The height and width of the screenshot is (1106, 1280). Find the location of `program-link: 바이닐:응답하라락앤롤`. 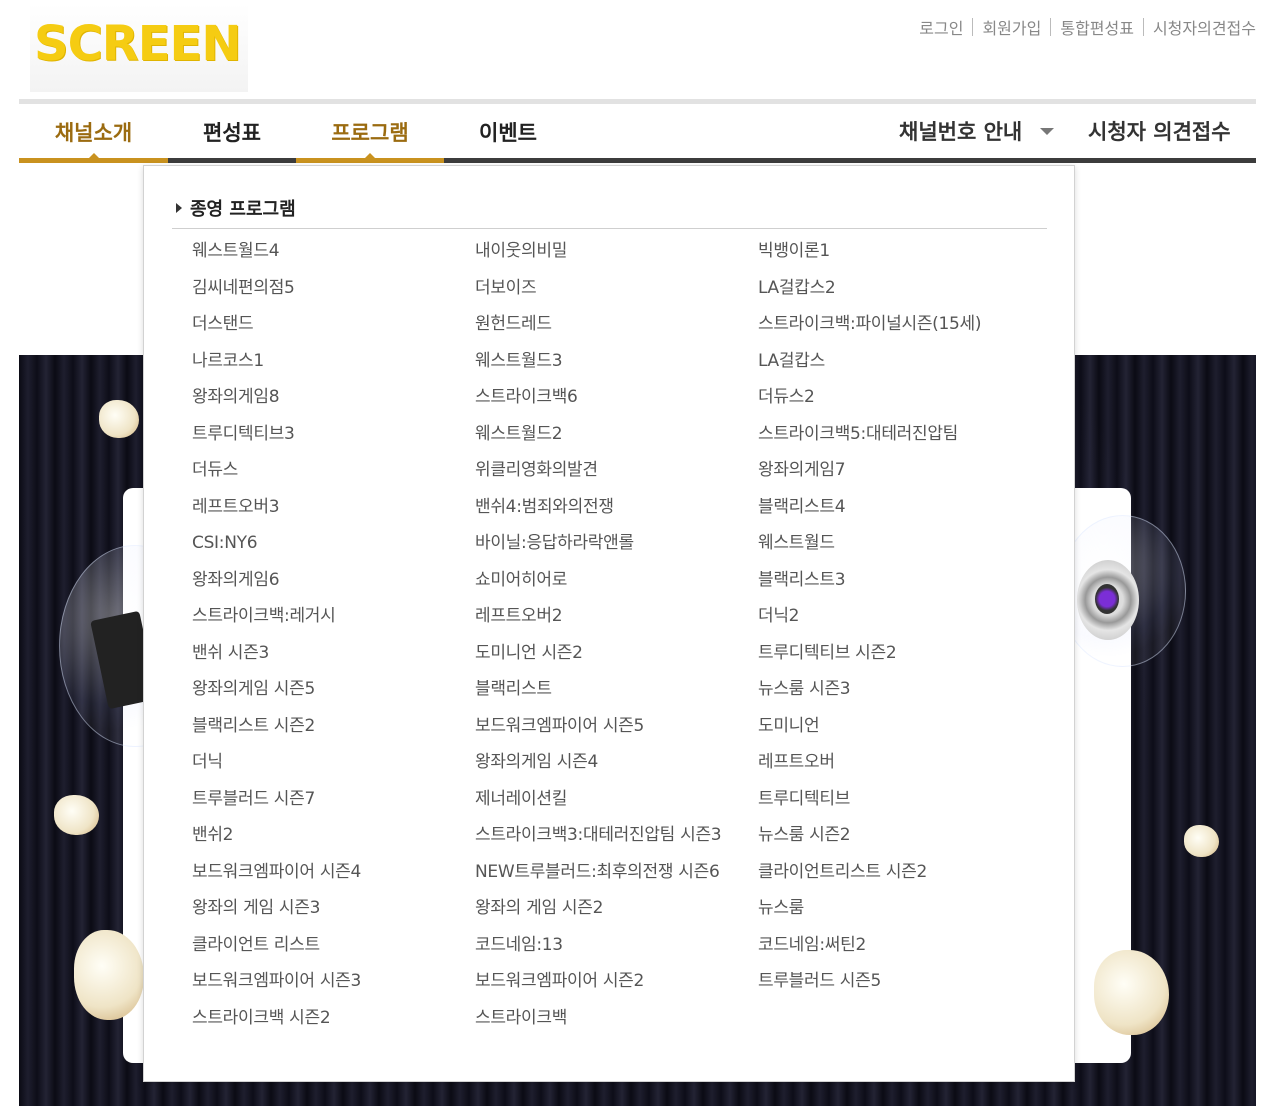

program-link: 바이닐:응답하라락앤롤 is located at coordinates (615, 549).